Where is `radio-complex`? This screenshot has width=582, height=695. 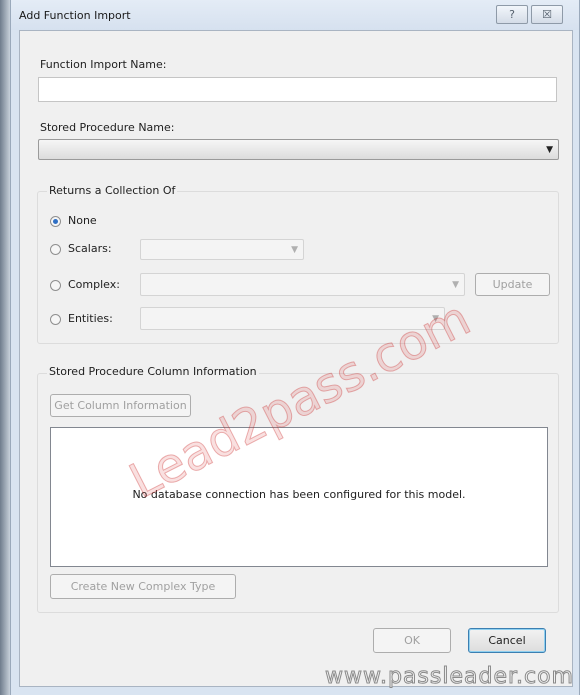 radio-complex is located at coordinates (55, 285).